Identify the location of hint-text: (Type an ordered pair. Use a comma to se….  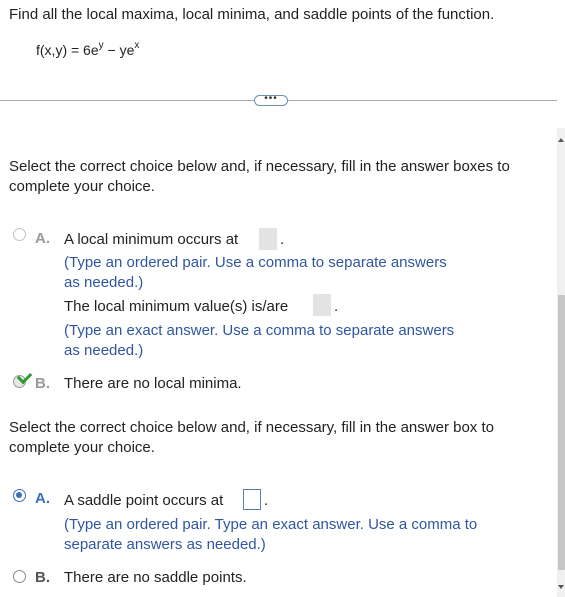
(255, 272).